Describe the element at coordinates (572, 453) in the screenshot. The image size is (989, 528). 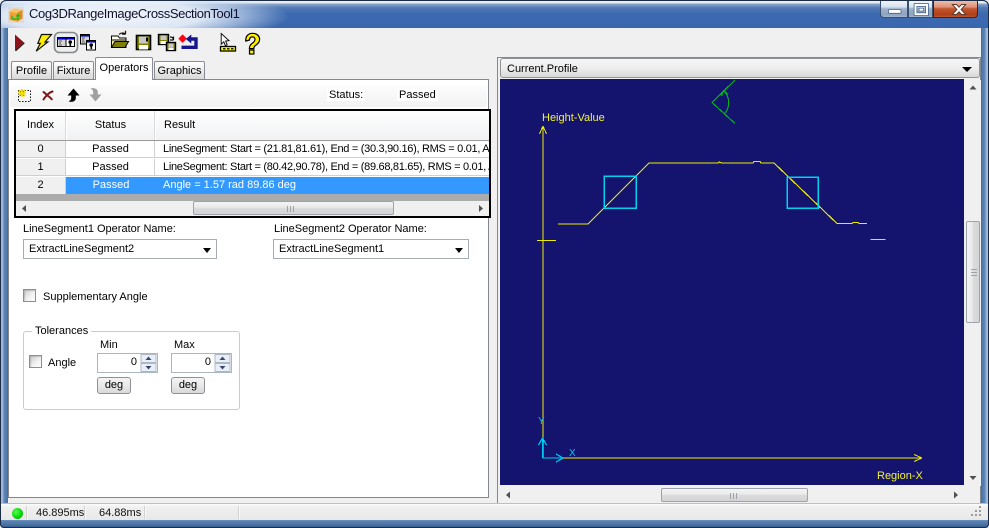
I see `svg-text: X` at that location.